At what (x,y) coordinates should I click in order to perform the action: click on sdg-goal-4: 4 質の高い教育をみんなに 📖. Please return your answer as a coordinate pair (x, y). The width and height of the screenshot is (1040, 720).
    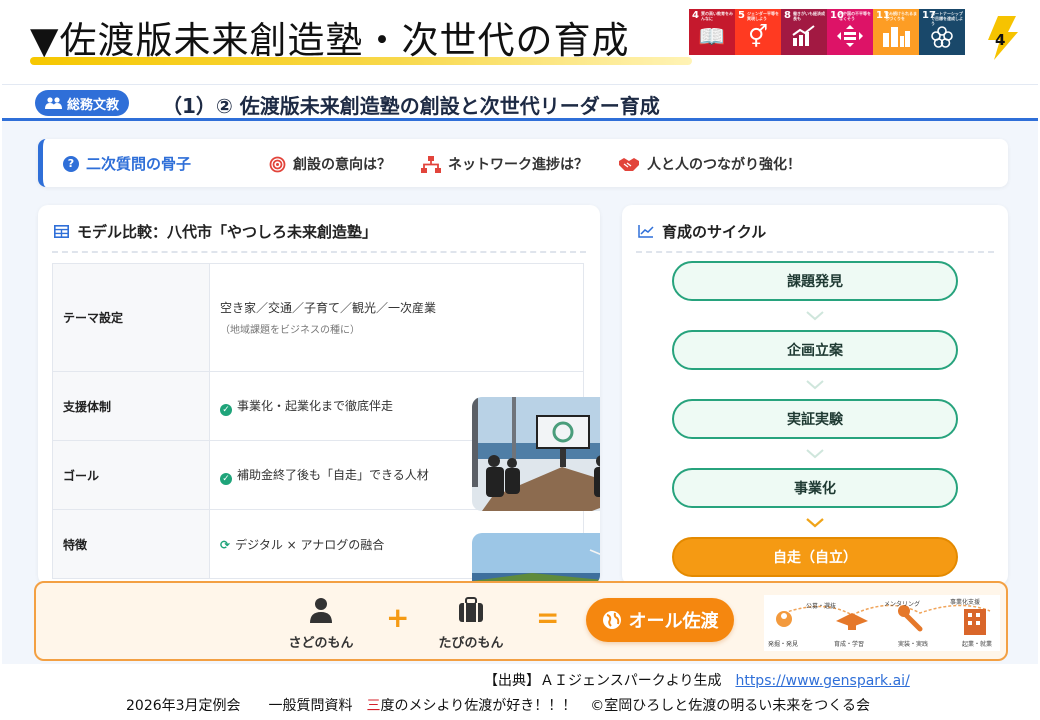
    Looking at the image, I should click on (712, 32).